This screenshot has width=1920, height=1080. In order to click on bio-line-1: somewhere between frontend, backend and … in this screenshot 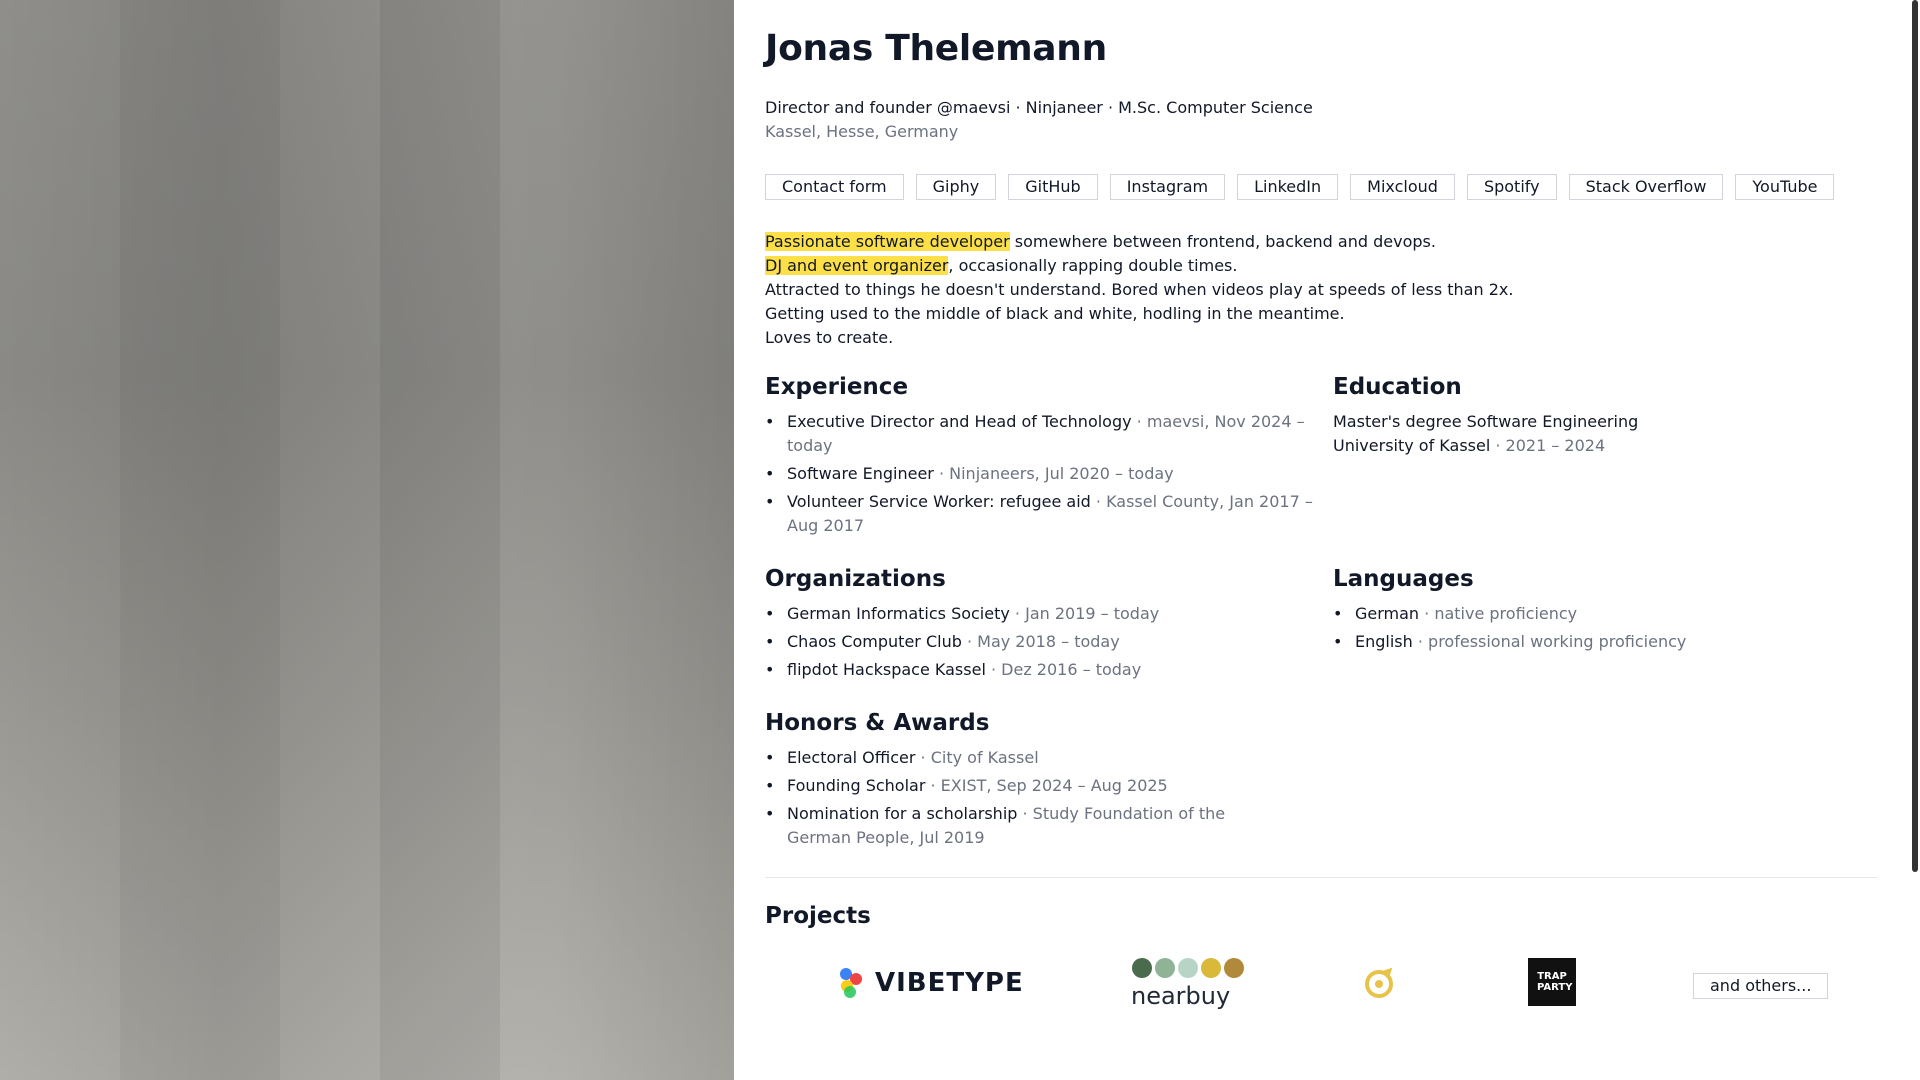, I will do `click(1222, 241)`.